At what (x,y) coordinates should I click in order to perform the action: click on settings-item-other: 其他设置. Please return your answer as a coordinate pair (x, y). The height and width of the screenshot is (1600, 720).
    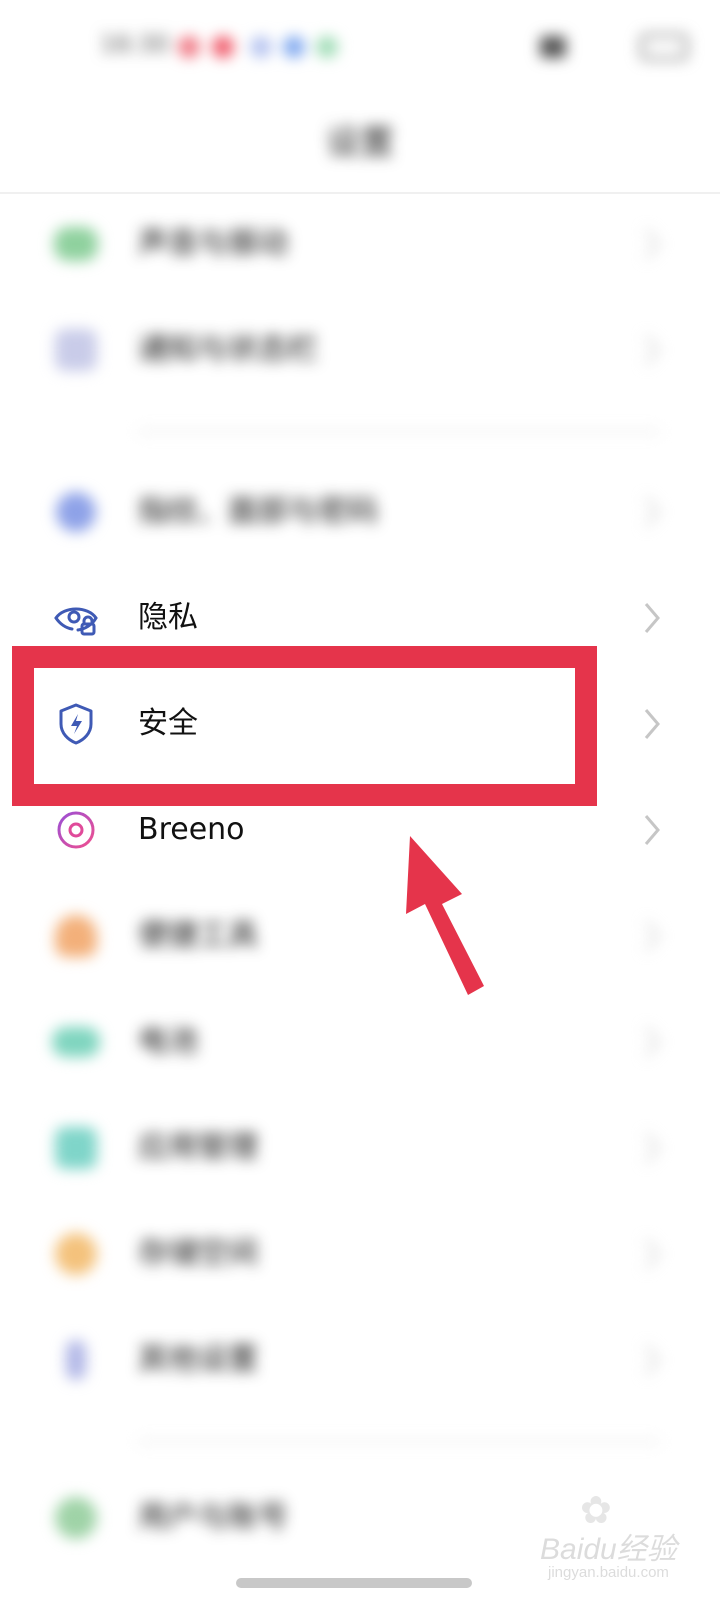
    Looking at the image, I should click on (360, 1361).